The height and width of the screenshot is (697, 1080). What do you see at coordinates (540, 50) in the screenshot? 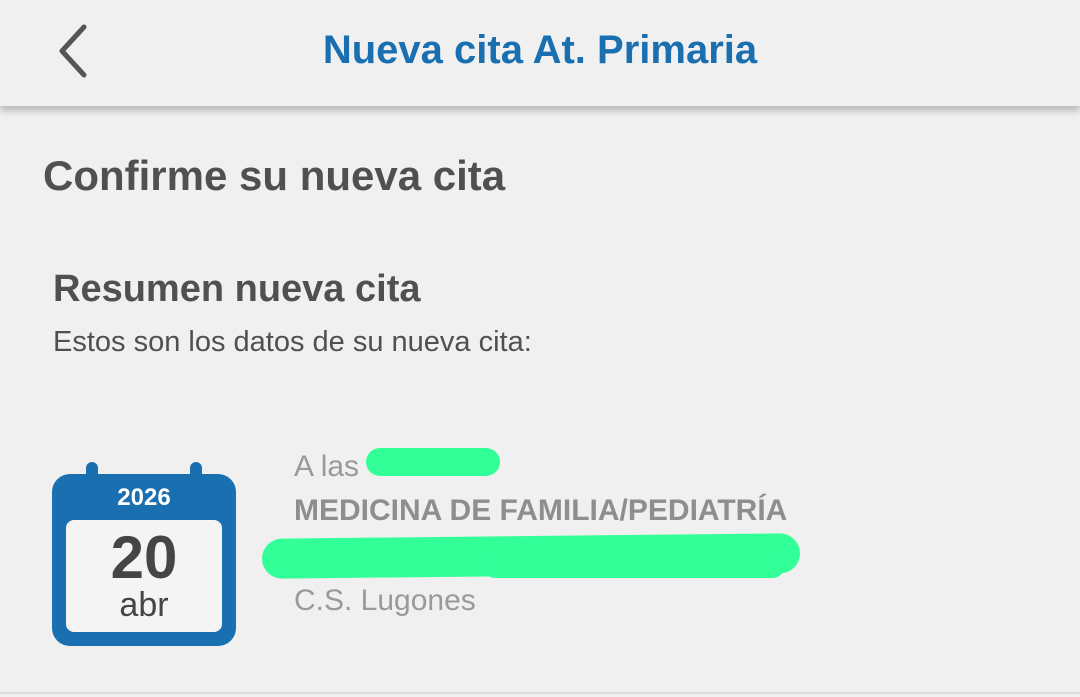
I see `header-title: Nueva cita At. Primaria` at bounding box center [540, 50].